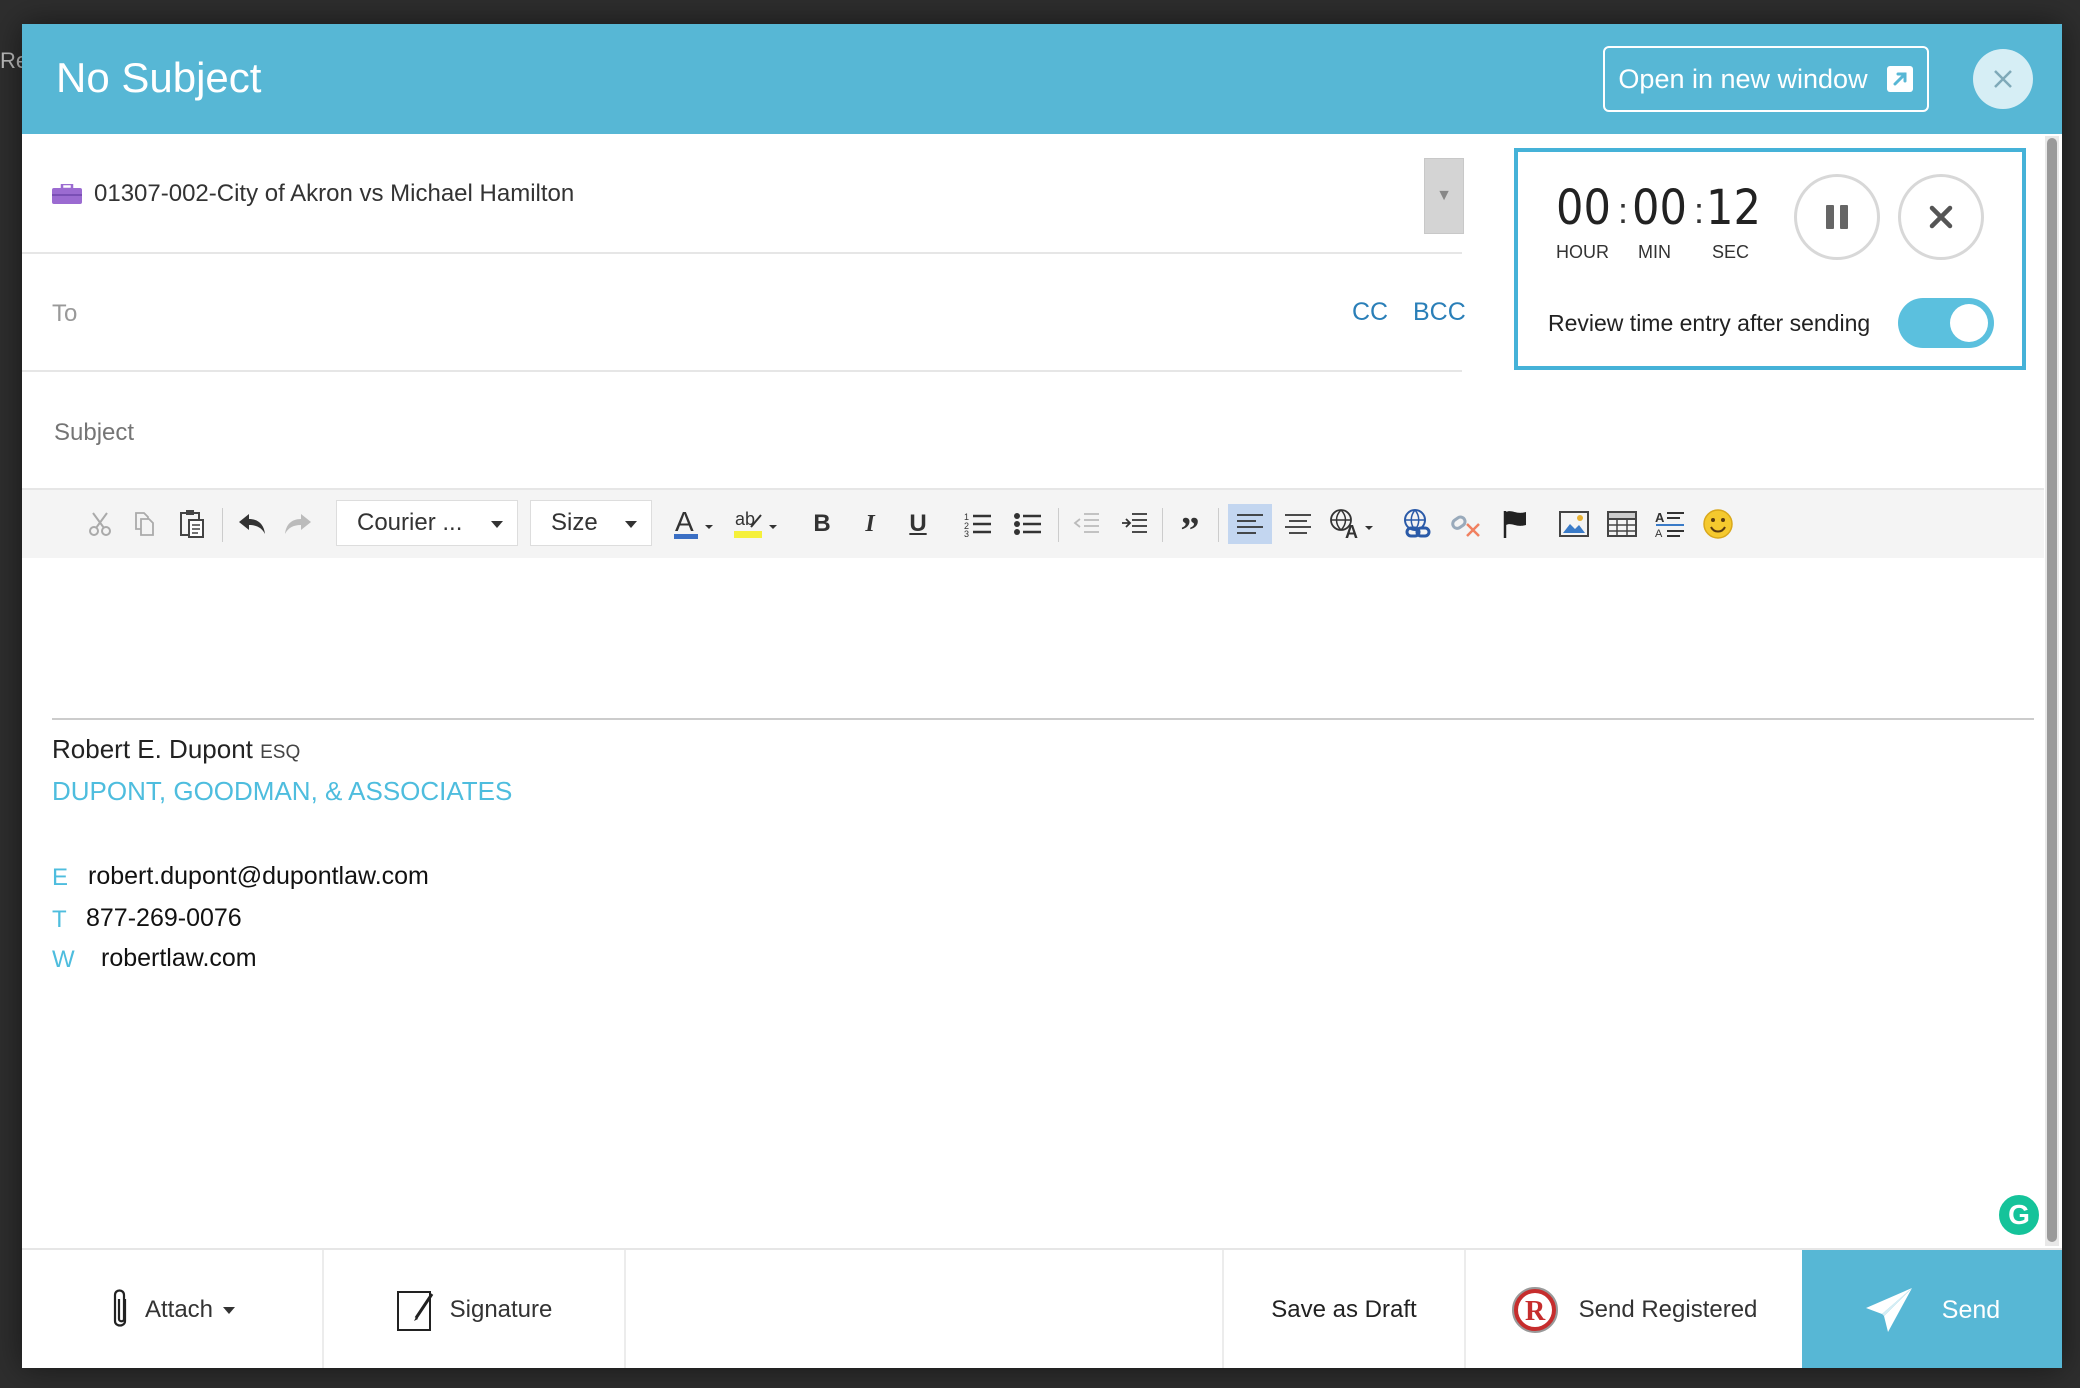 The width and height of the screenshot is (2080, 1388). I want to click on outdent-button, so click(1086, 524).